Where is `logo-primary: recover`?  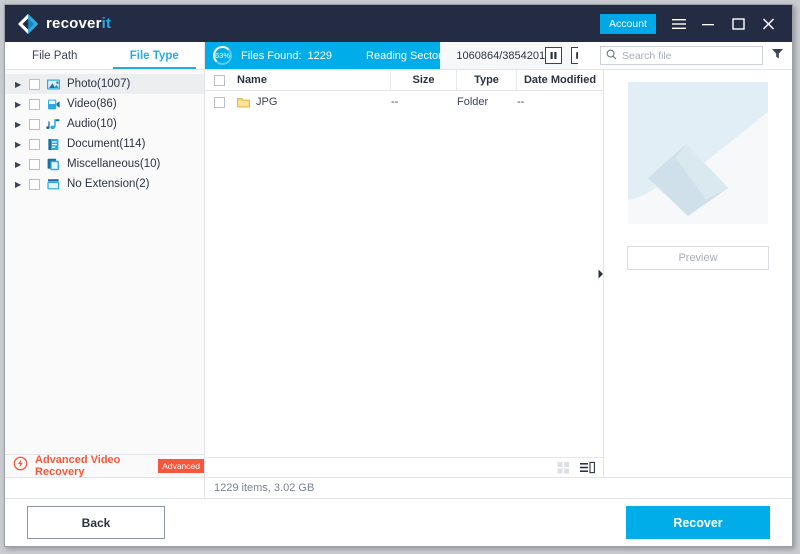 logo-primary: recover is located at coordinates (74, 23).